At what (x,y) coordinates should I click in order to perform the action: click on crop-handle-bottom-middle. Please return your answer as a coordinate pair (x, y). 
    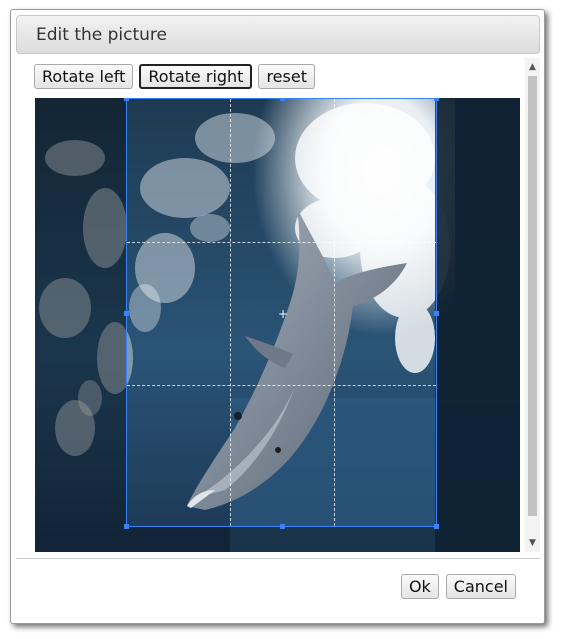
    Looking at the image, I should click on (282, 526).